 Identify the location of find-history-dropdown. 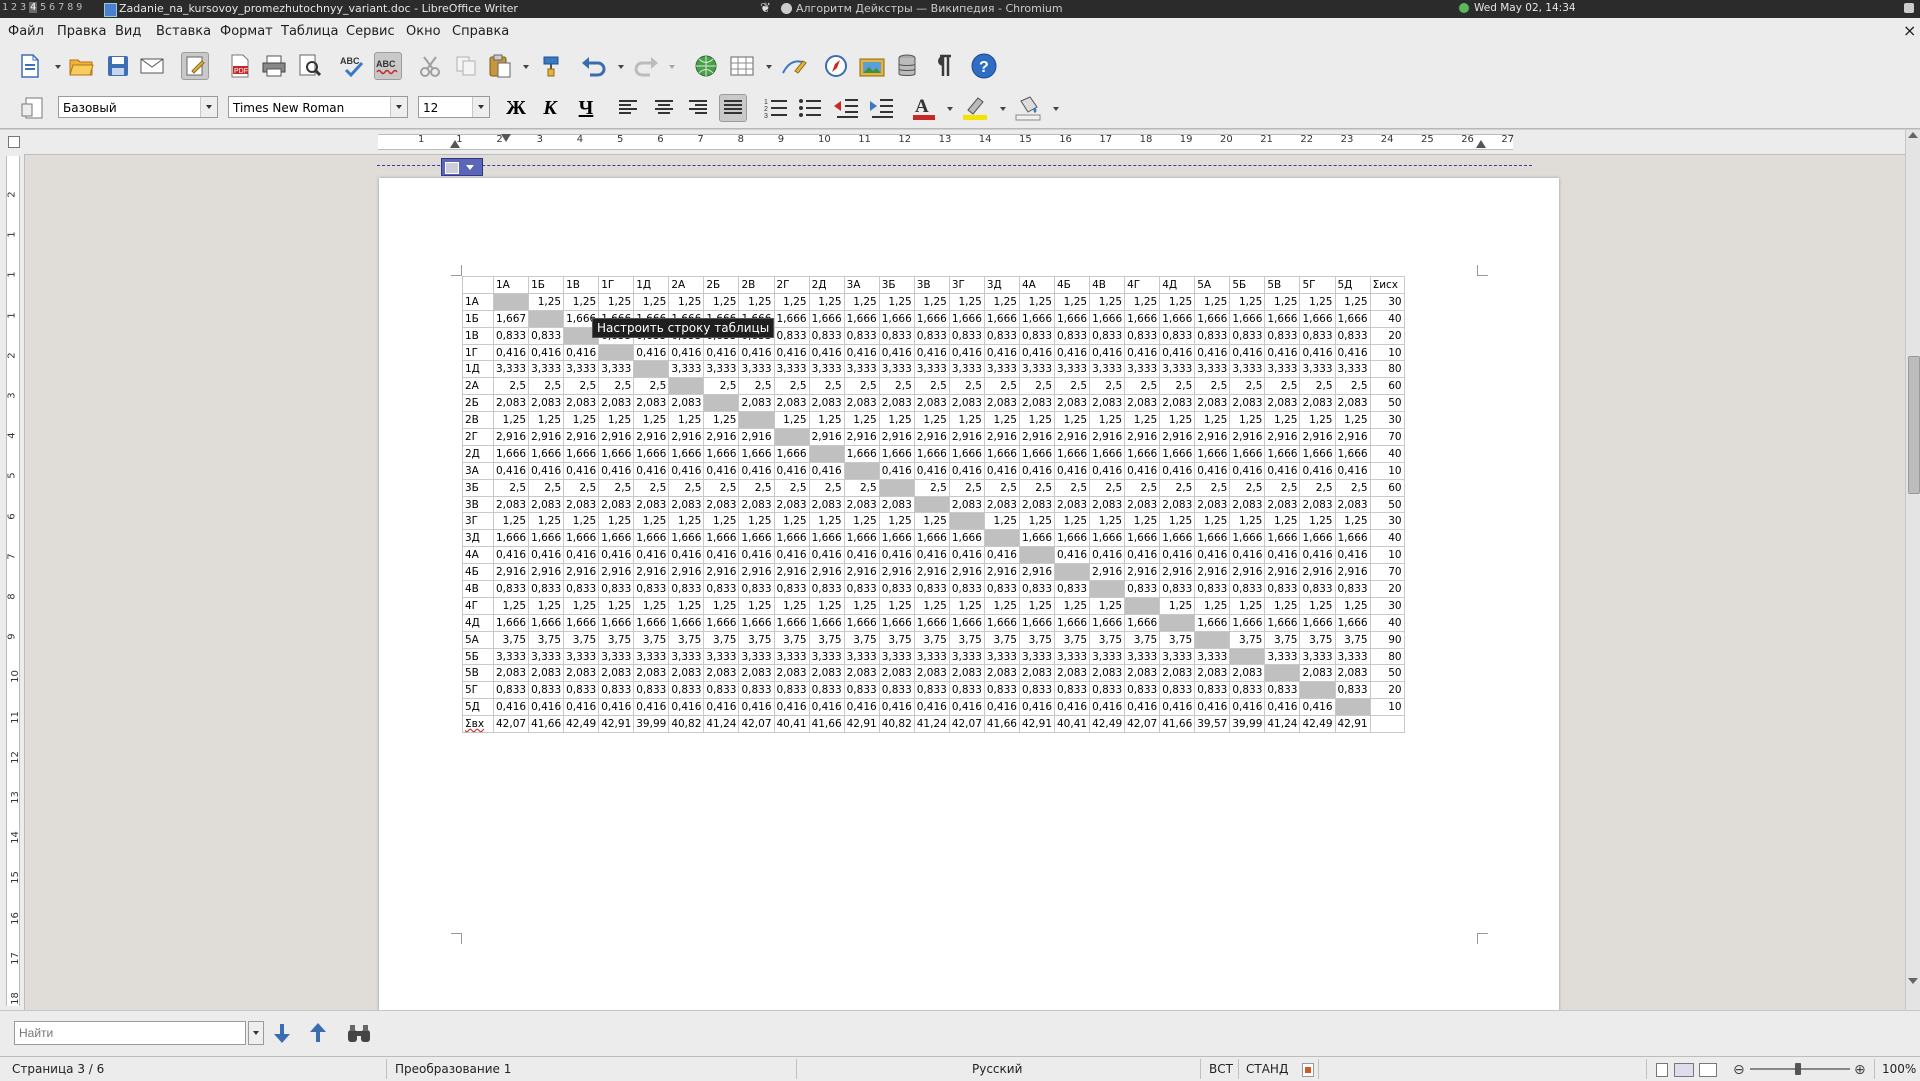
(256, 1033).